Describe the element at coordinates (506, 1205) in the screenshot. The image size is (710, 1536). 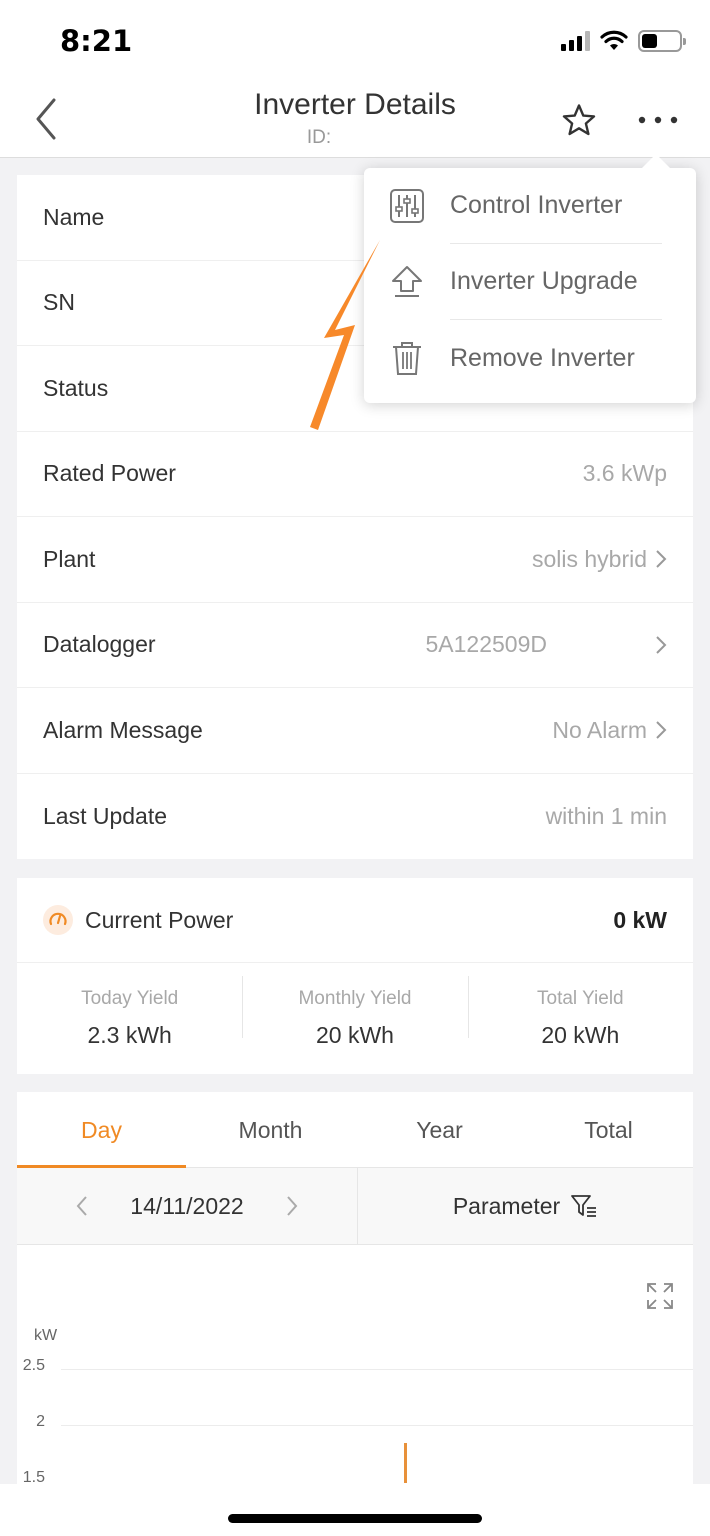
I see `parameter-label: Parameter` at that location.